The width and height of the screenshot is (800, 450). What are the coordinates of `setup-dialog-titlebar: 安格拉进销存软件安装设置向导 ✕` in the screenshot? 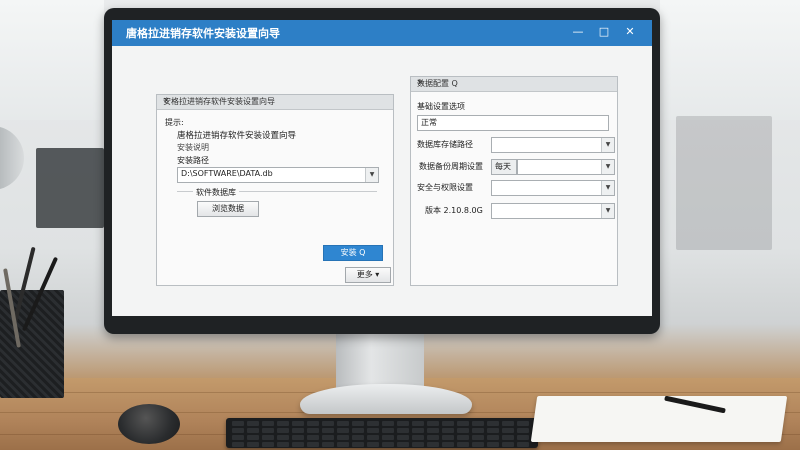 It's located at (275, 102).